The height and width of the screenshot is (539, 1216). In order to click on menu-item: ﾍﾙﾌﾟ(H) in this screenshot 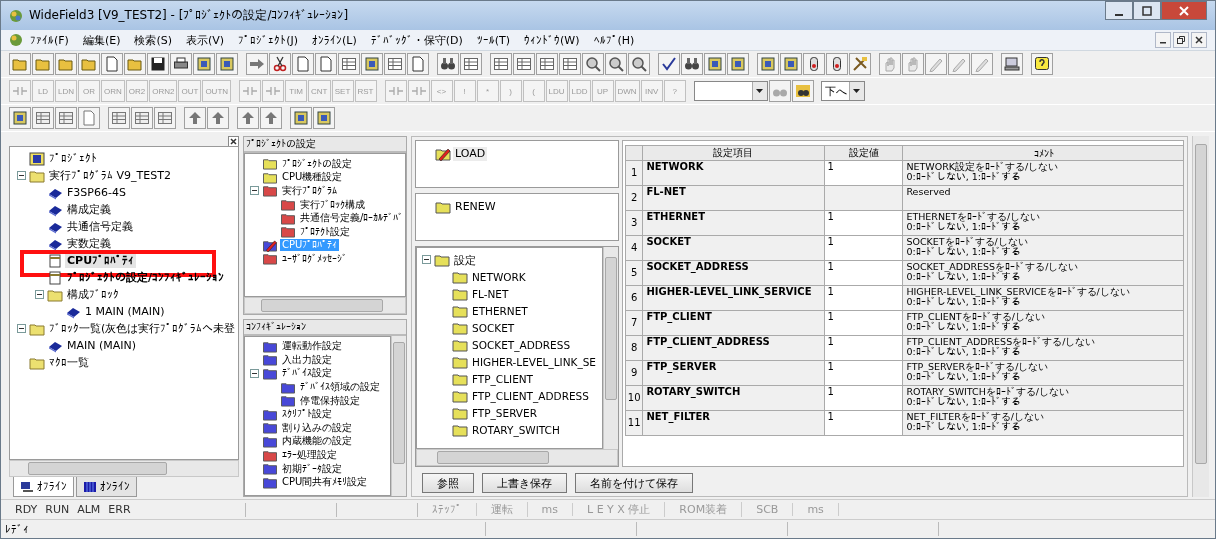, I will do `click(614, 40)`.